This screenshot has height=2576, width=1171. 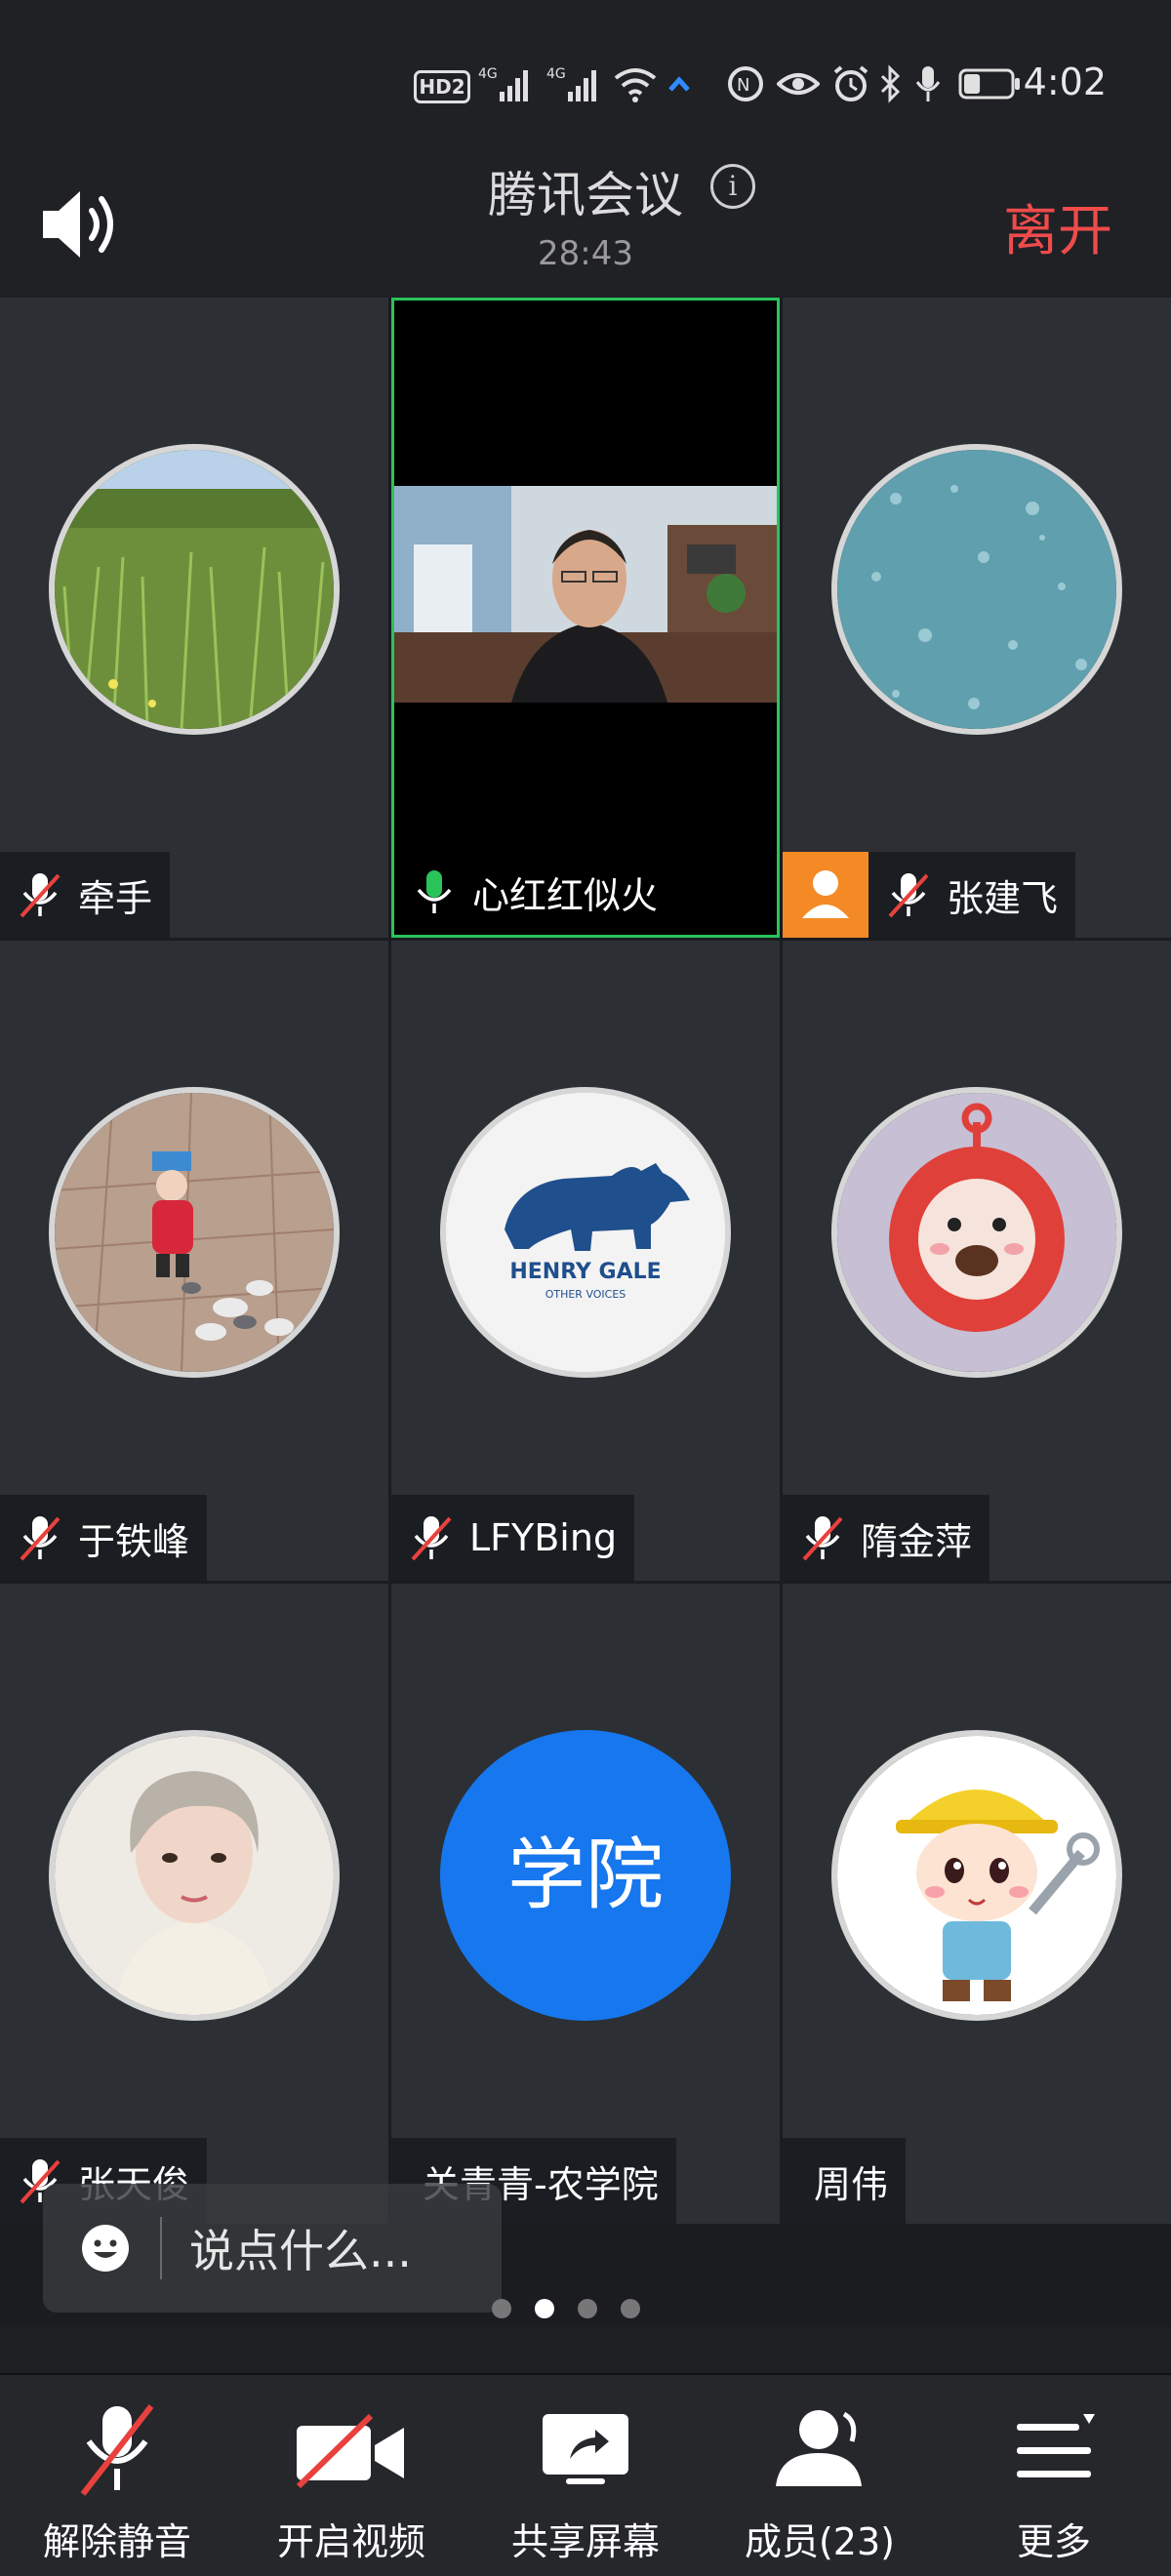 I want to click on host-badge, so click(x=825, y=895).